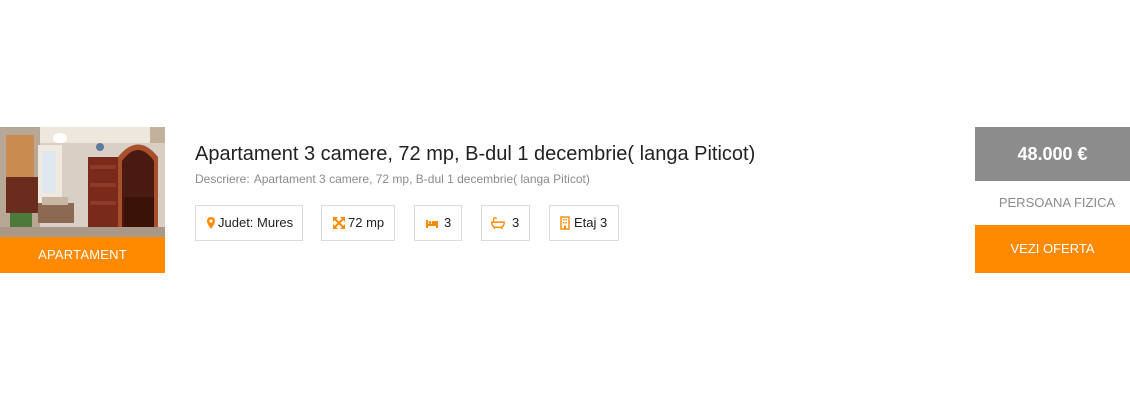 The height and width of the screenshot is (400, 1130). What do you see at coordinates (498, 223) in the screenshot?
I see `bathtub-icon` at bounding box center [498, 223].